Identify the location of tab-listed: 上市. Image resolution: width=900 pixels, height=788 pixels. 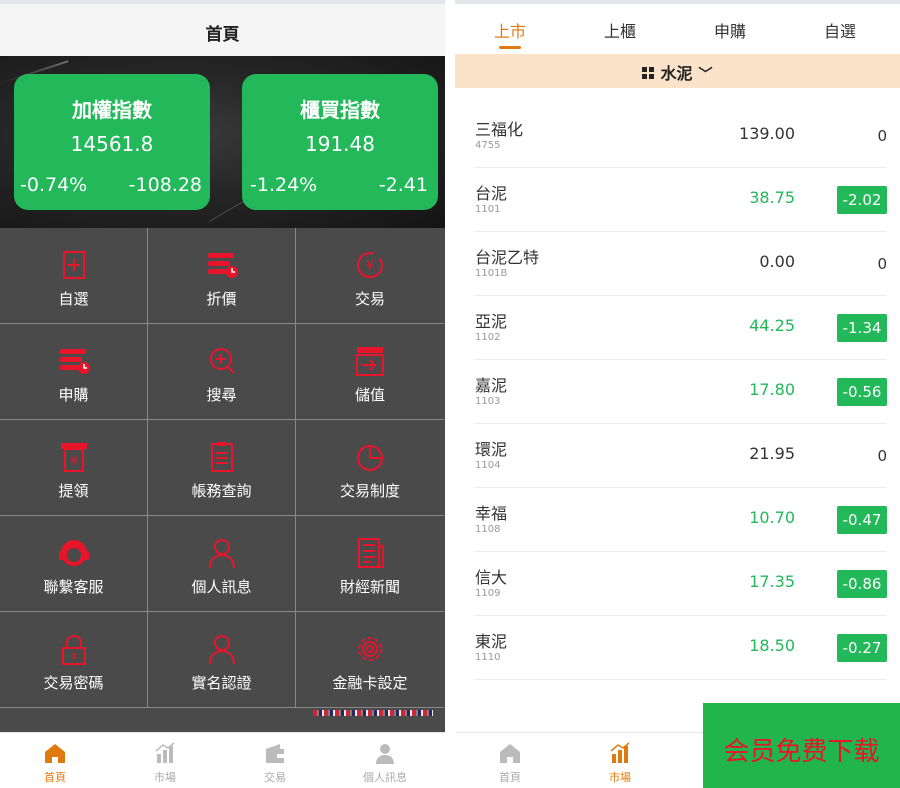
(510, 33).